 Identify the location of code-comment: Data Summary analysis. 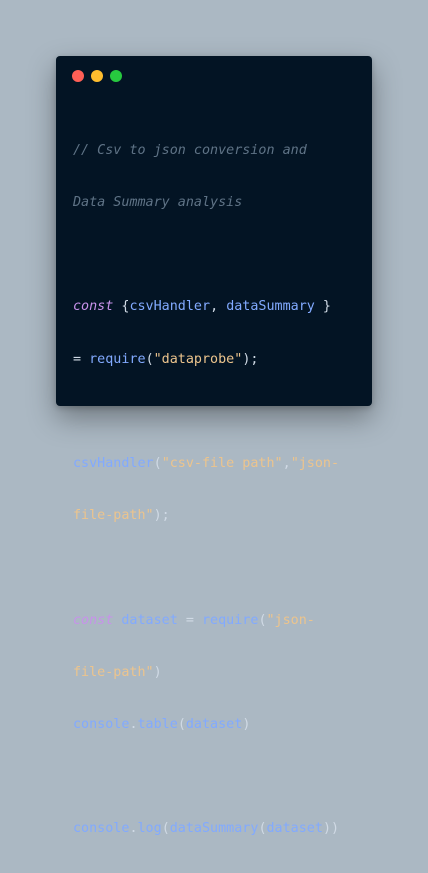
(158, 203).